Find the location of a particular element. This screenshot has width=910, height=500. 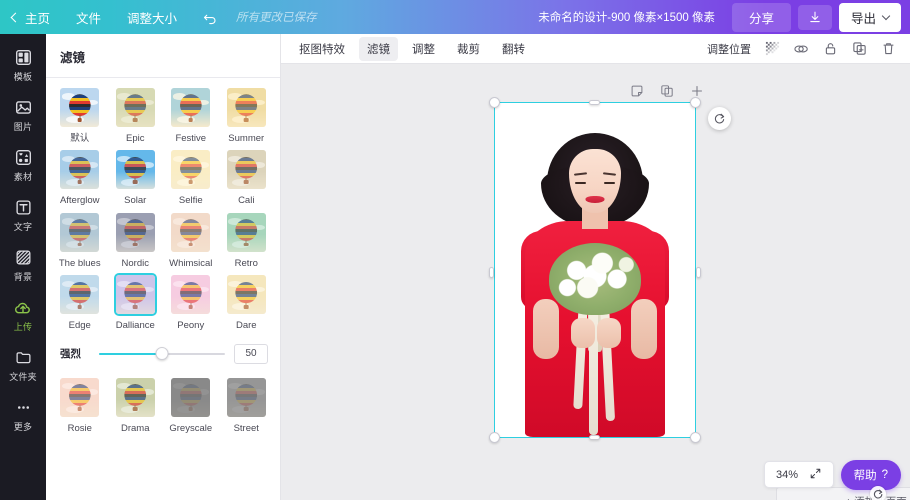

filter-option-dalliance: Dalliance is located at coordinates (136, 302).